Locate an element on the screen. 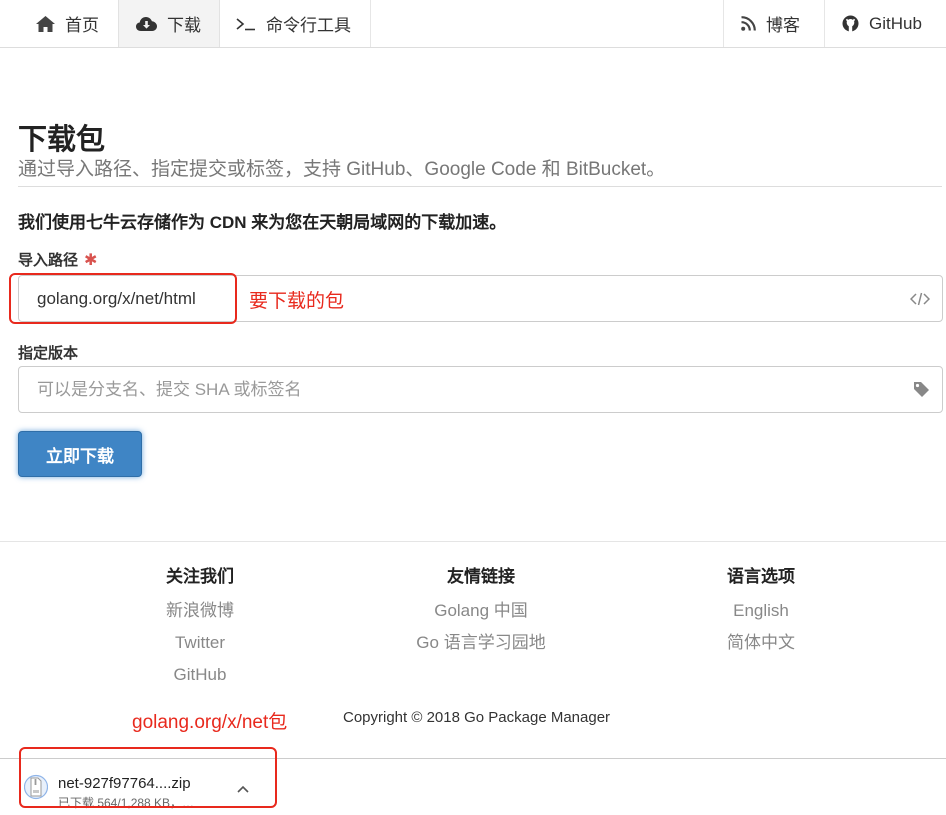 The width and height of the screenshot is (946, 815). footer-link-go-study: Go 语言学习园地 is located at coordinates (481, 648).